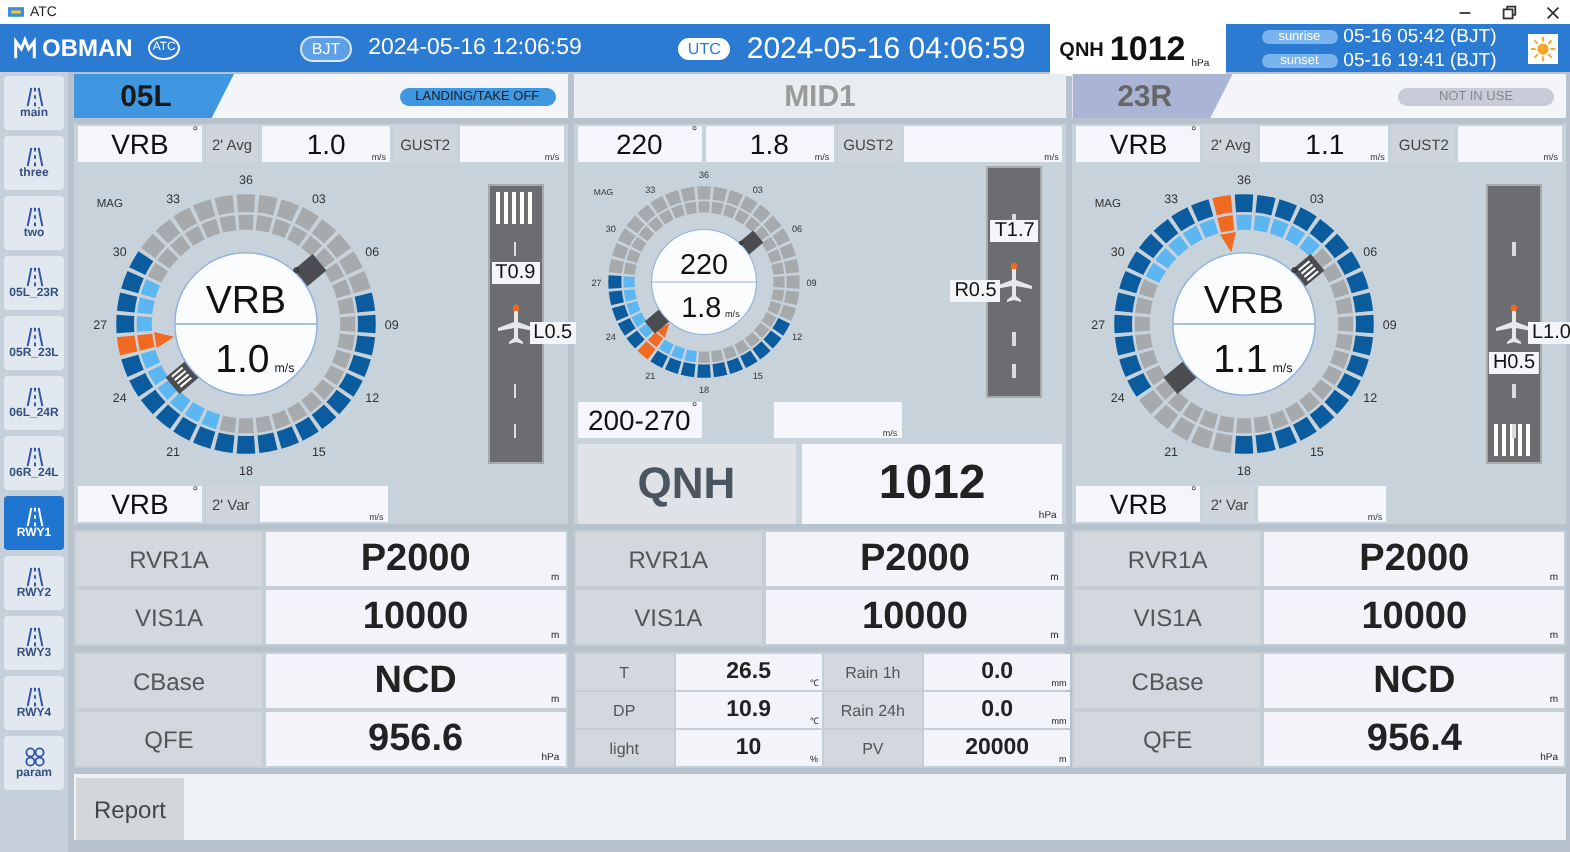 The width and height of the screenshot is (1570, 852). I want to click on wind-speed: 1.0, so click(326, 144).